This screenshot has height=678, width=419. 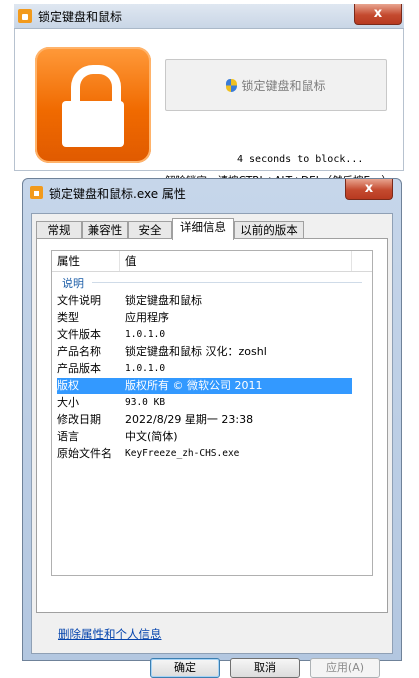 What do you see at coordinates (204, 369) in the screenshot?
I see `table-row: 产品版本 1.0.1.0` at bounding box center [204, 369].